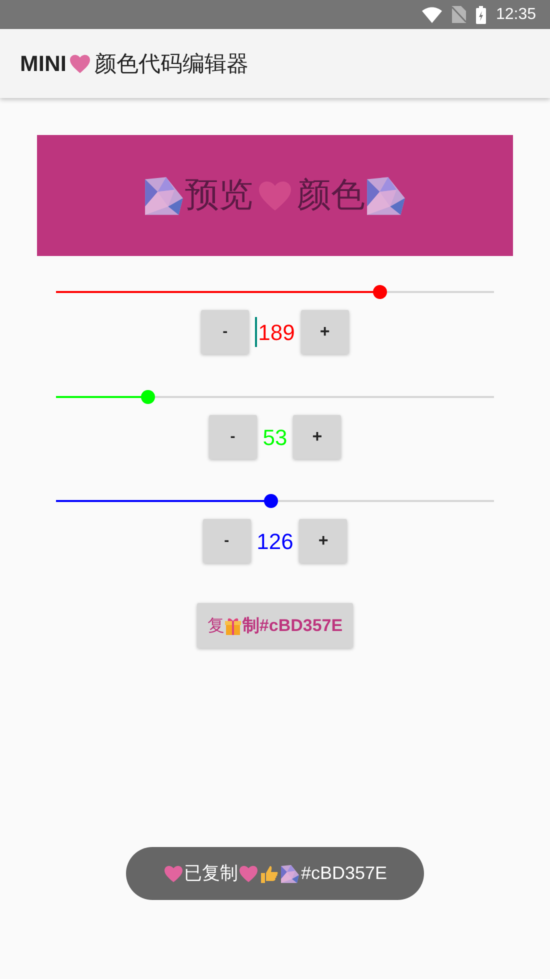 This screenshot has width=550, height=979. What do you see at coordinates (256, 332) in the screenshot?
I see `text-cursor` at bounding box center [256, 332].